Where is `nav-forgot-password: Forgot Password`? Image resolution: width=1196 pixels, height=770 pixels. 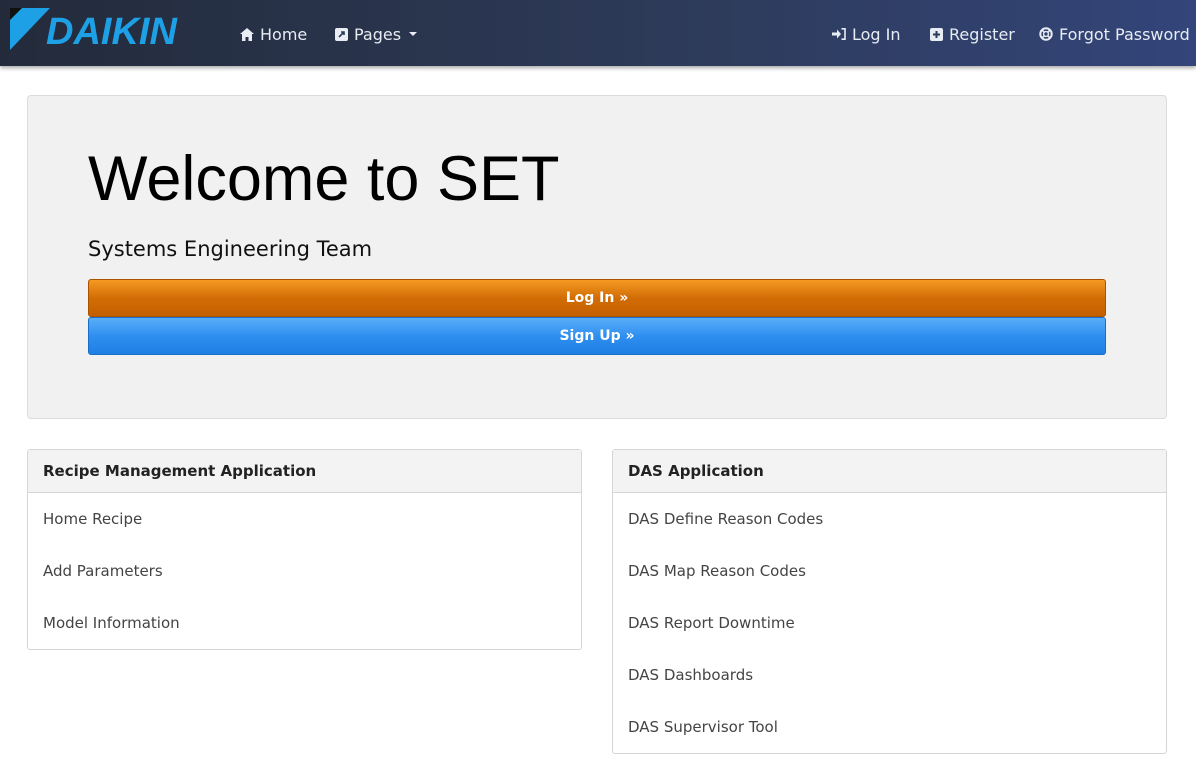
nav-forgot-password: Forgot Password is located at coordinates (1114, 34).